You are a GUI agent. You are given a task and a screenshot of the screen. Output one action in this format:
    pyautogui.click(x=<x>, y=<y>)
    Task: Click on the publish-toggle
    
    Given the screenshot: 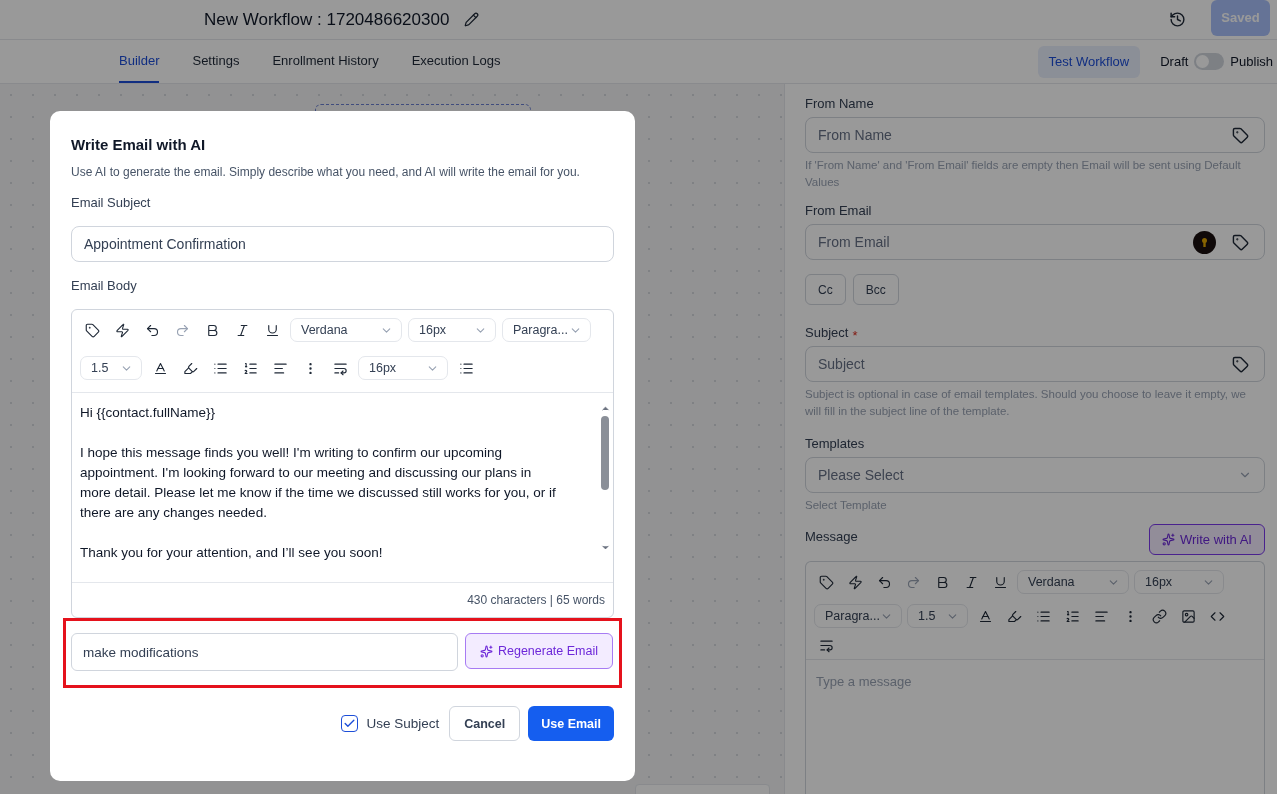 What is the action you would take?
    pyautogui.click(x=1209, y=61)
    